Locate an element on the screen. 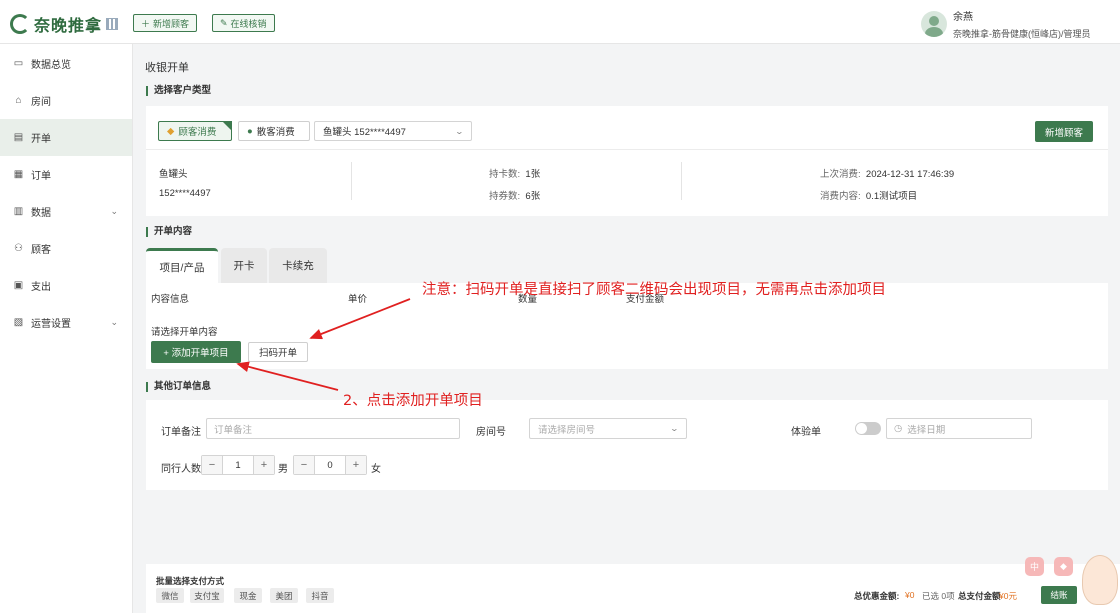 The height and width of the screenshot is (613, 1120). customer-name: 鱼罐头 is located at coordinates (173, 174).